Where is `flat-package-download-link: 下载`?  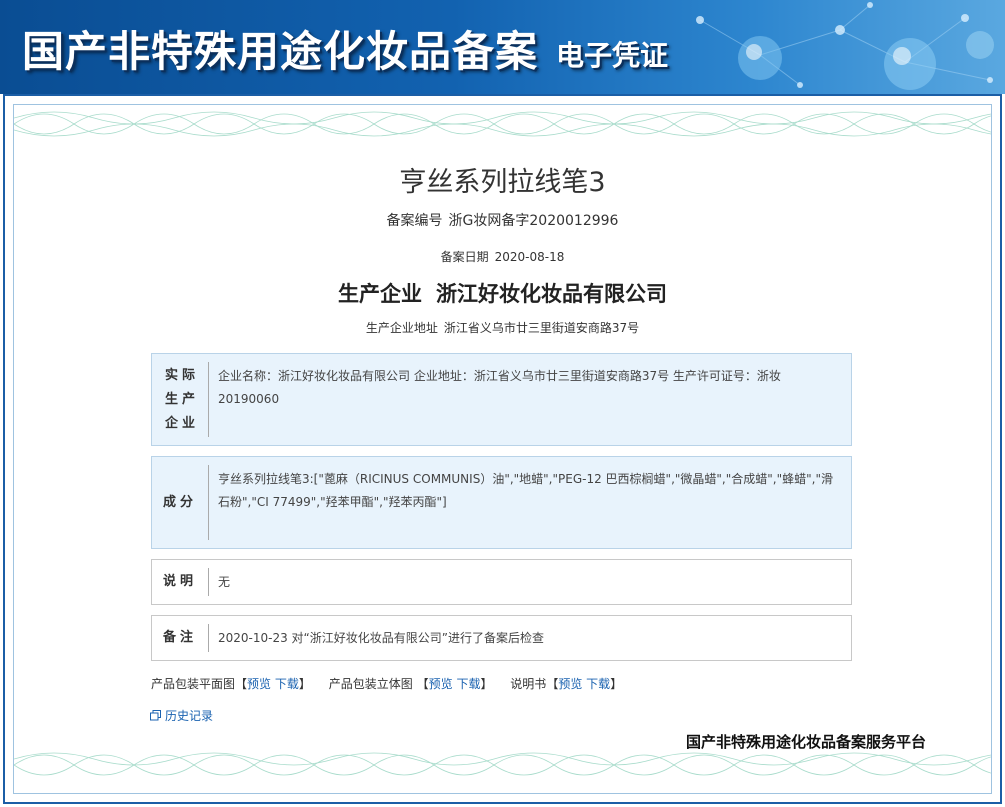 flat-package-download-link: 下载 is located at coordinates (287, 684).